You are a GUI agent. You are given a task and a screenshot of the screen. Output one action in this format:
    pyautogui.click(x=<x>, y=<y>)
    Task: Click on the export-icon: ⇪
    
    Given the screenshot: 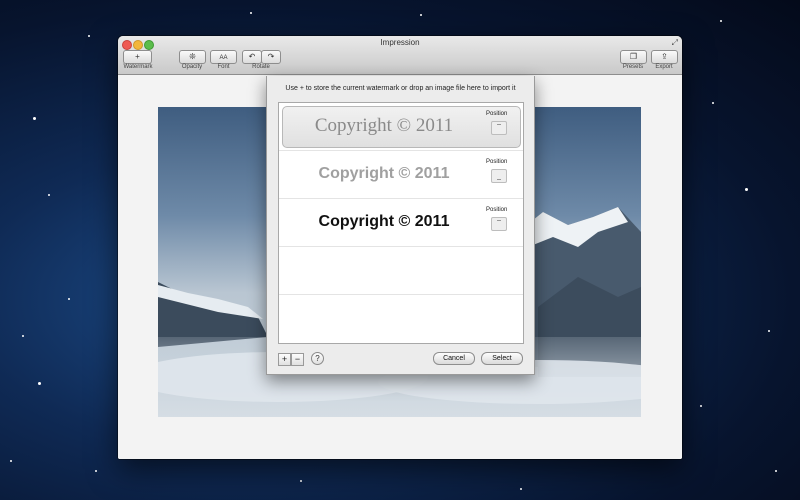 What is the action you would take?
    pyautogui.click(x=664, y=56)
    